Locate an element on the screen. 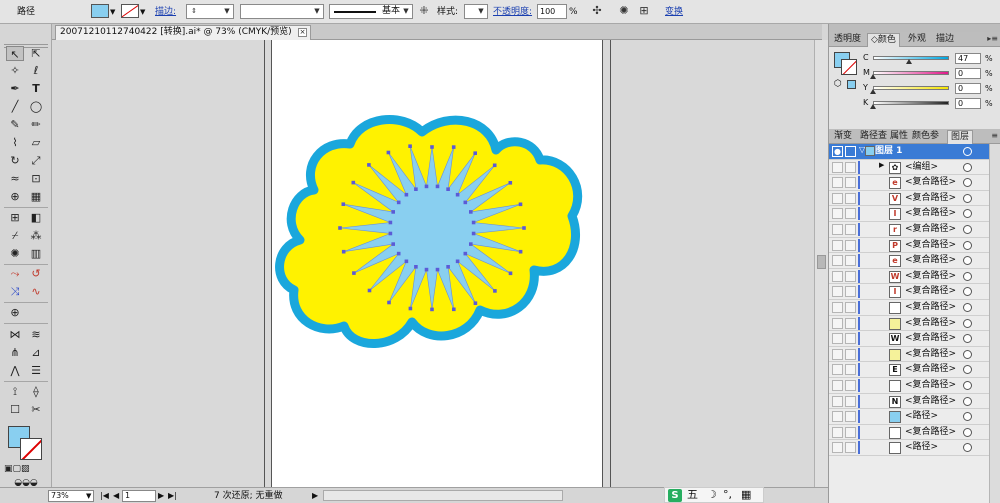 The height and width of the screenshot is (503, 1000). column-graph-tool-icon: ▥ is located at coordinates (36, 253).